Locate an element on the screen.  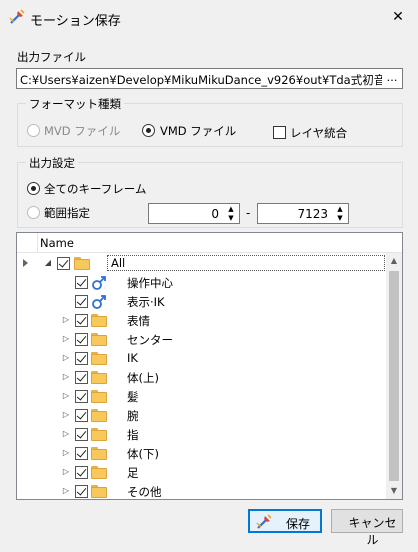
tree-header: Name is located at coordinates (209, 243).